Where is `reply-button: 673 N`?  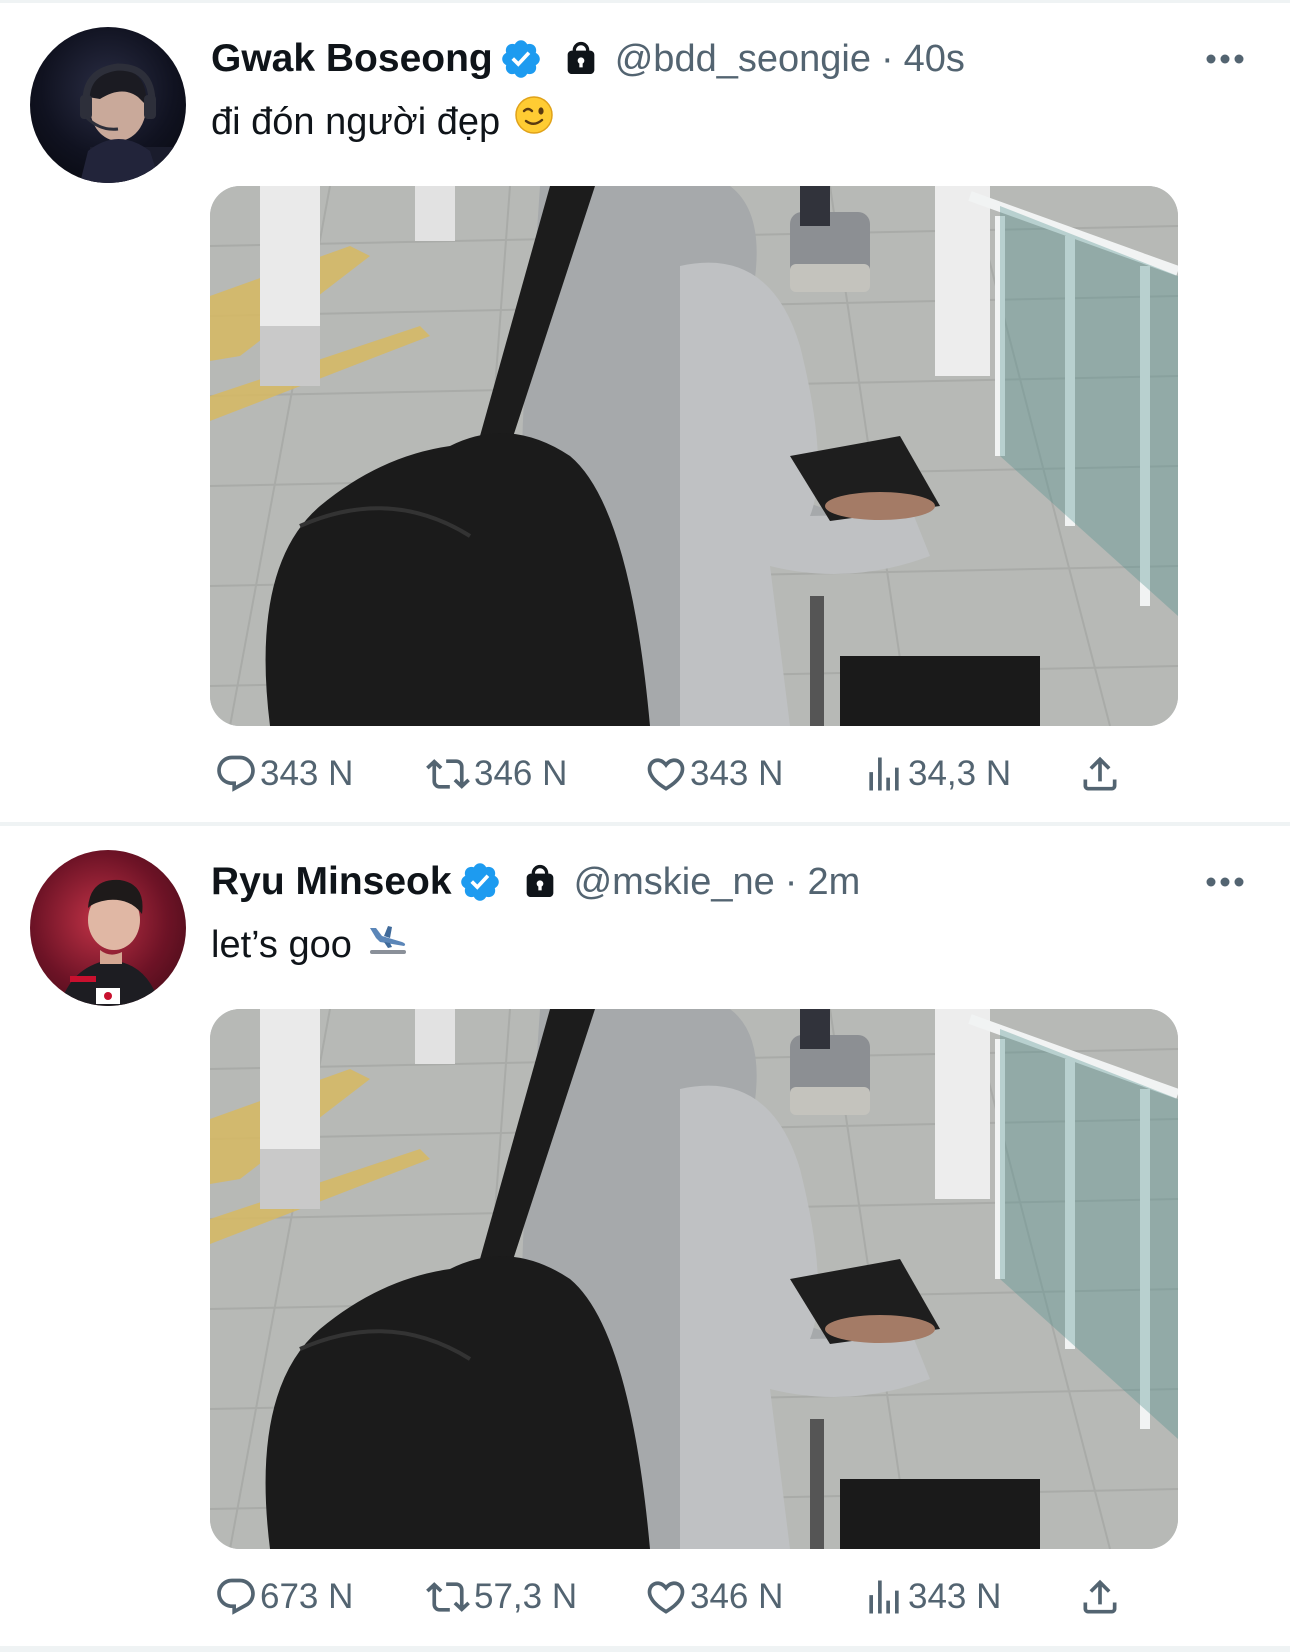
reply-button: 673 N is located at coordinates (283, 1597).